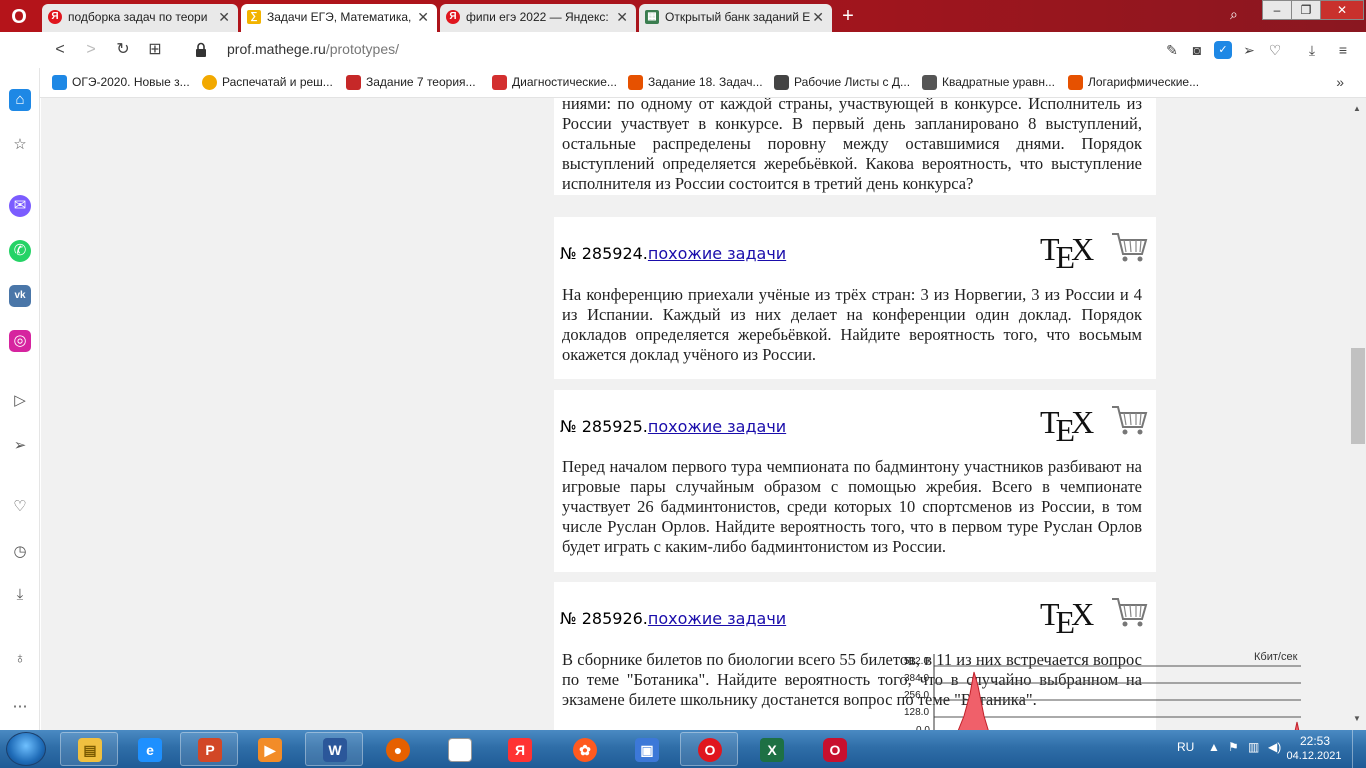  I want to click on tab-title: Открытый банк заданий Е, so click(738, 17).